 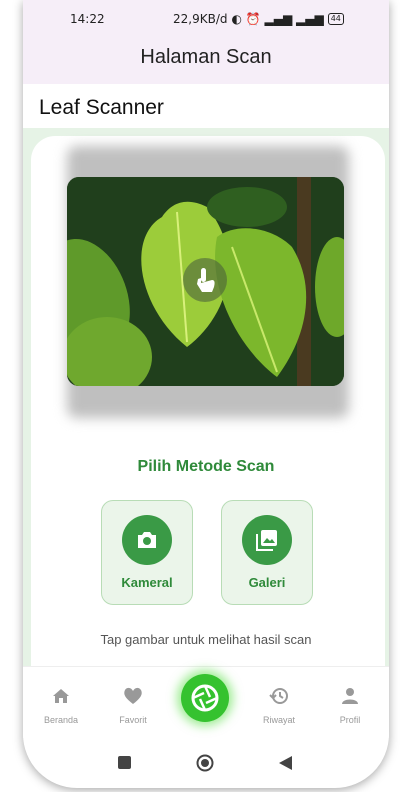 I want to click on status-time: 14:22, so click(x=87, y=19).